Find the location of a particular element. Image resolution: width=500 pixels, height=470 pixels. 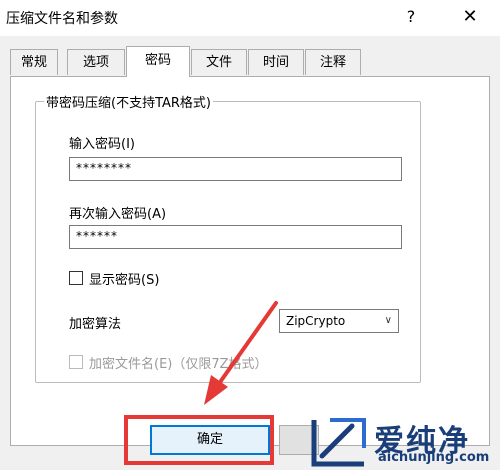

enter-password-label: 输入密码(I) is located at coordinates (102, 144).